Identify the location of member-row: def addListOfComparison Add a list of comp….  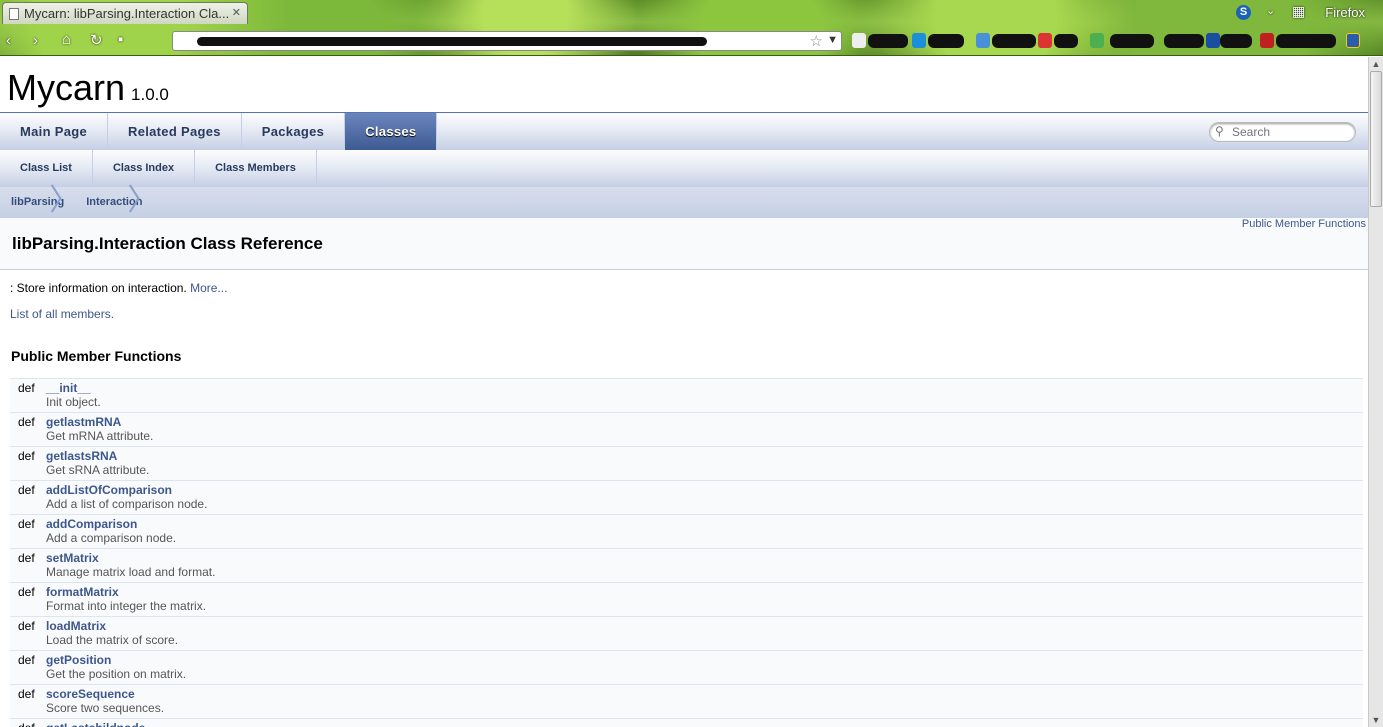
(686, 498).